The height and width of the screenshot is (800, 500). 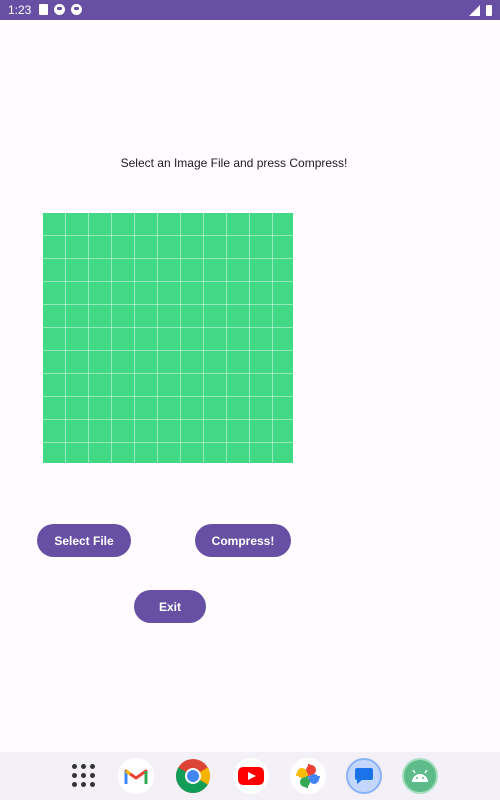 What do you see at coordinates (474, 10) in the screenshot?
I see `signal-icon` at bounding box center [474, 10].